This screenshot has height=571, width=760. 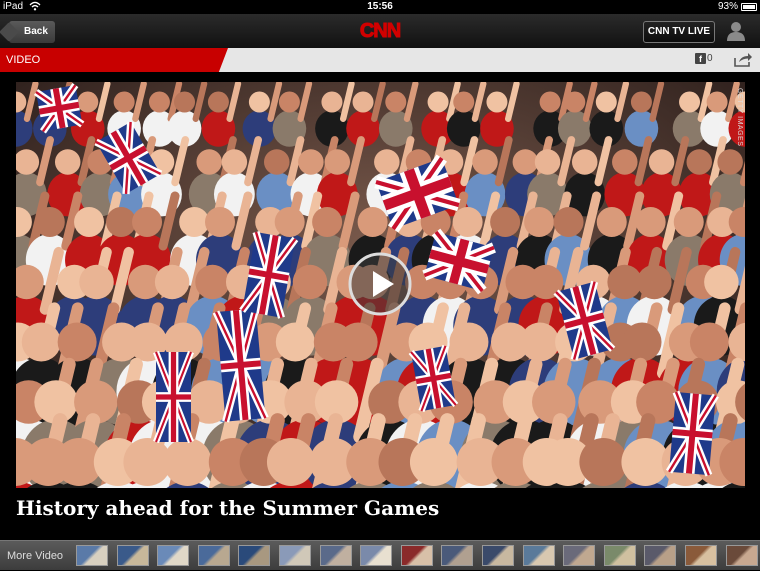 I want to click on user-icon, so click(x=736, y=31).